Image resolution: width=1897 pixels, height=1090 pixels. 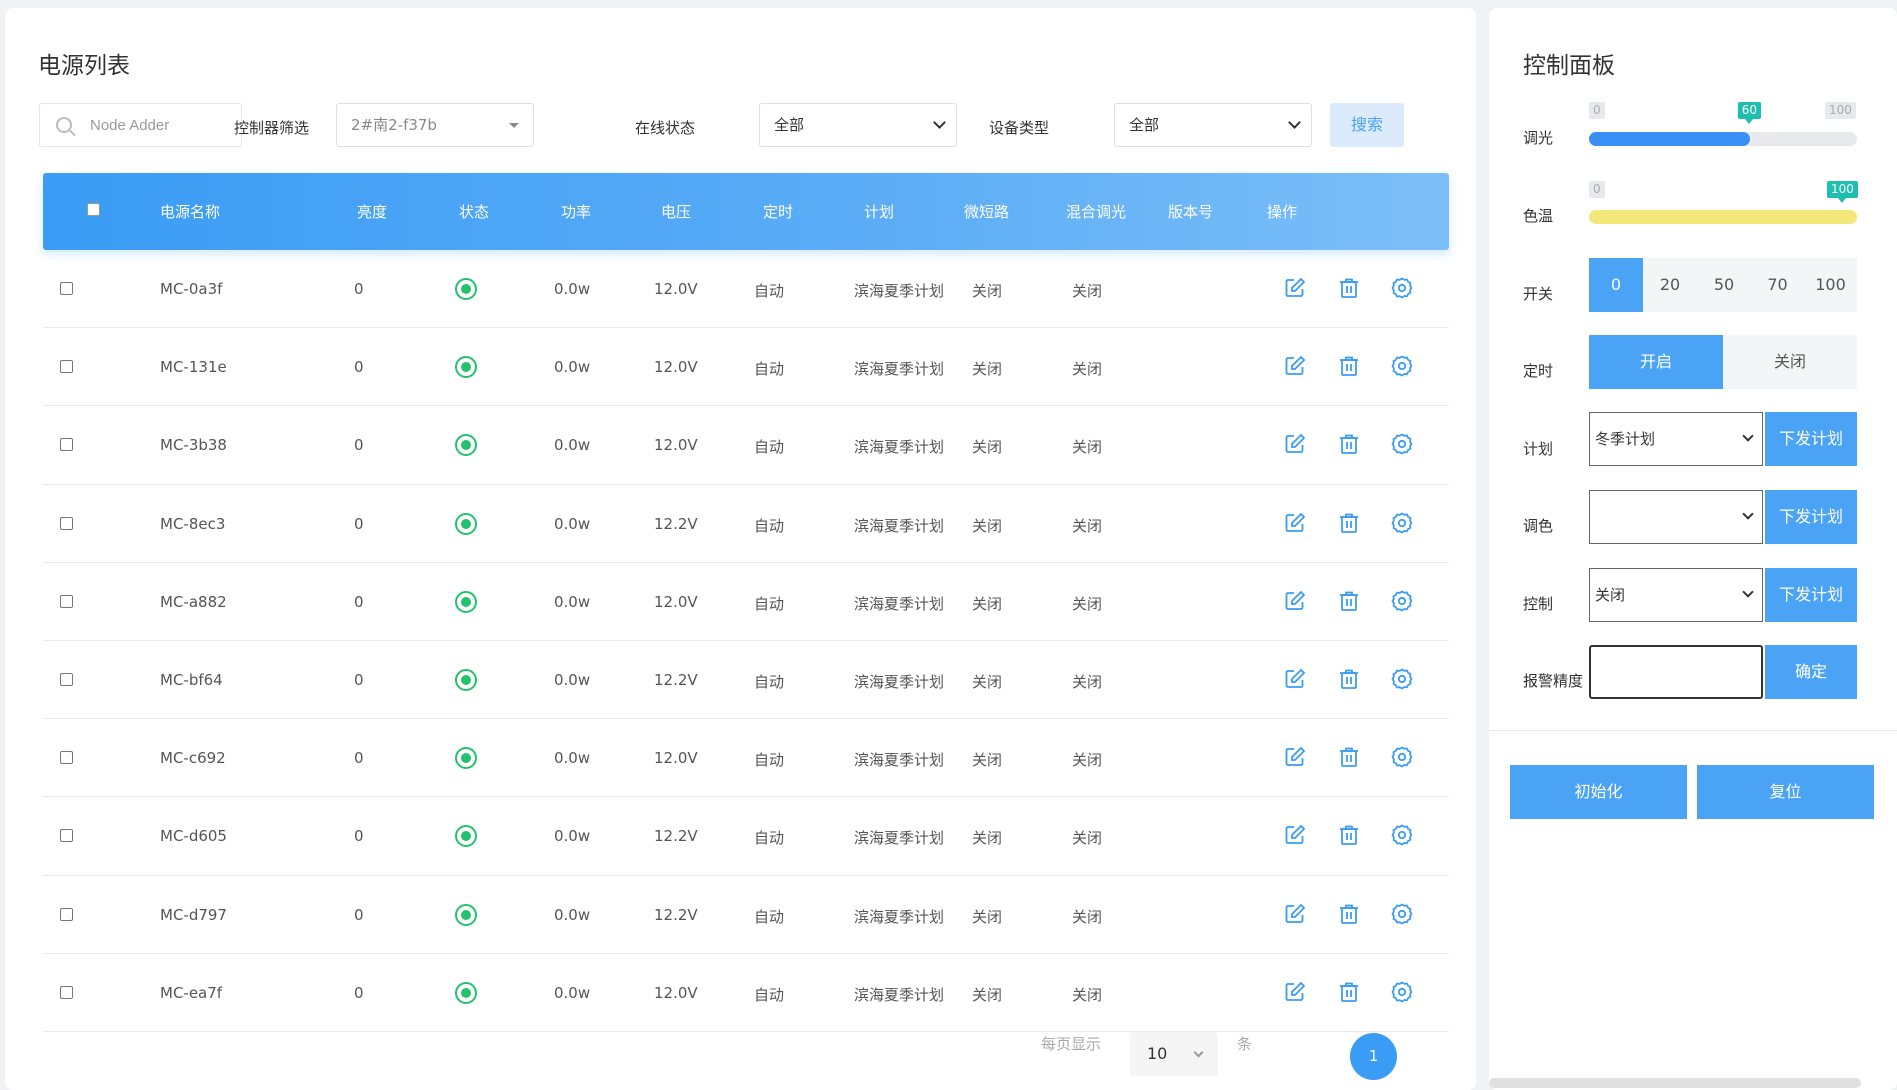 What do you see at coordinates (1723, 139) in the screenshot?
I see `dimming-slider` at bounding box center [1723, 139].